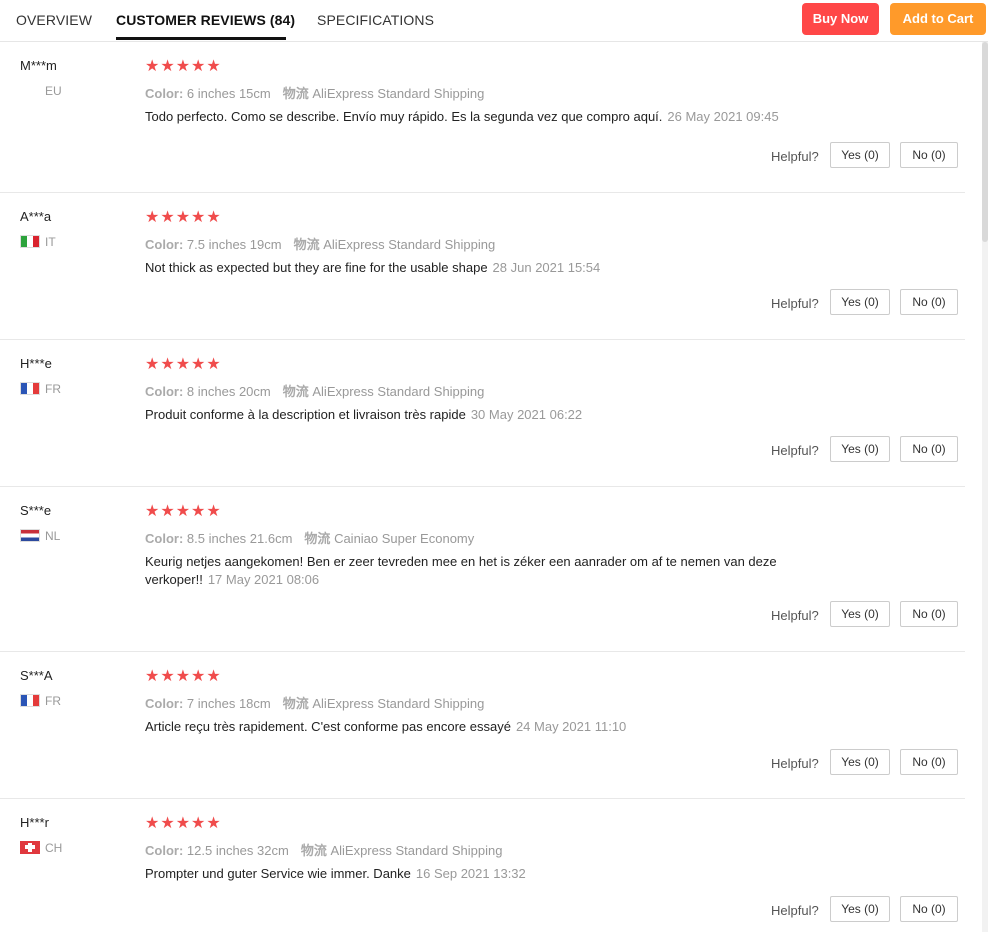  I want to click on netherlands-flag-icon, so click(30, 535).